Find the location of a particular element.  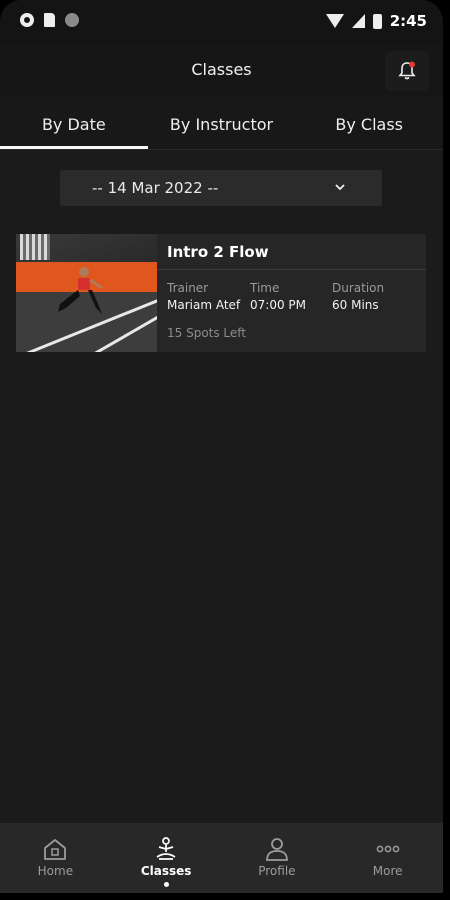

nav-more: More is located at coordinates (387, 858).